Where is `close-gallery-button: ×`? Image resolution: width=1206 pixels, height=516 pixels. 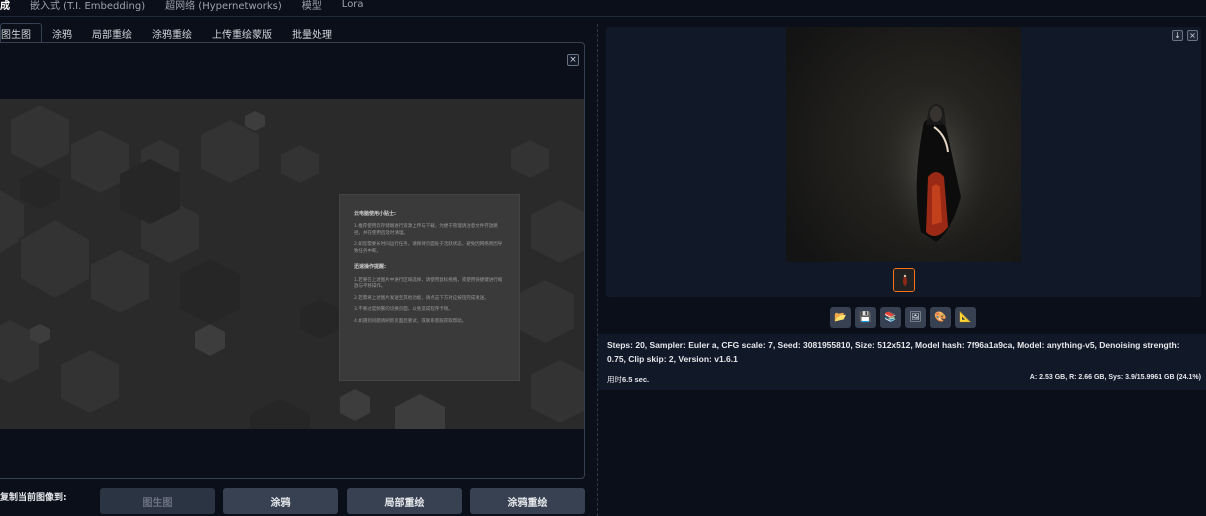 close-gallery-button: × is located at coordinates (1192, 35).